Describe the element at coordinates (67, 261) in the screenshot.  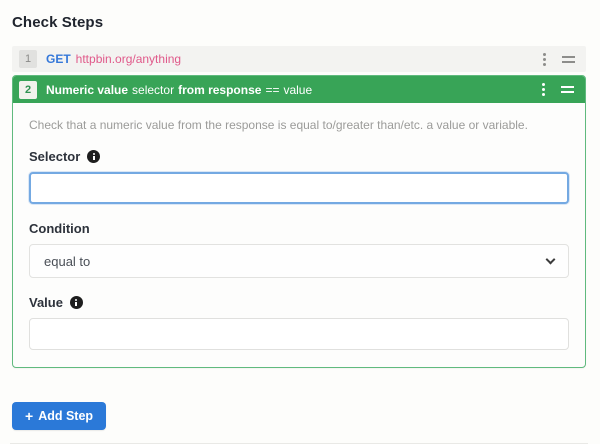
I see `condition-selected-value: equal to` at that location.